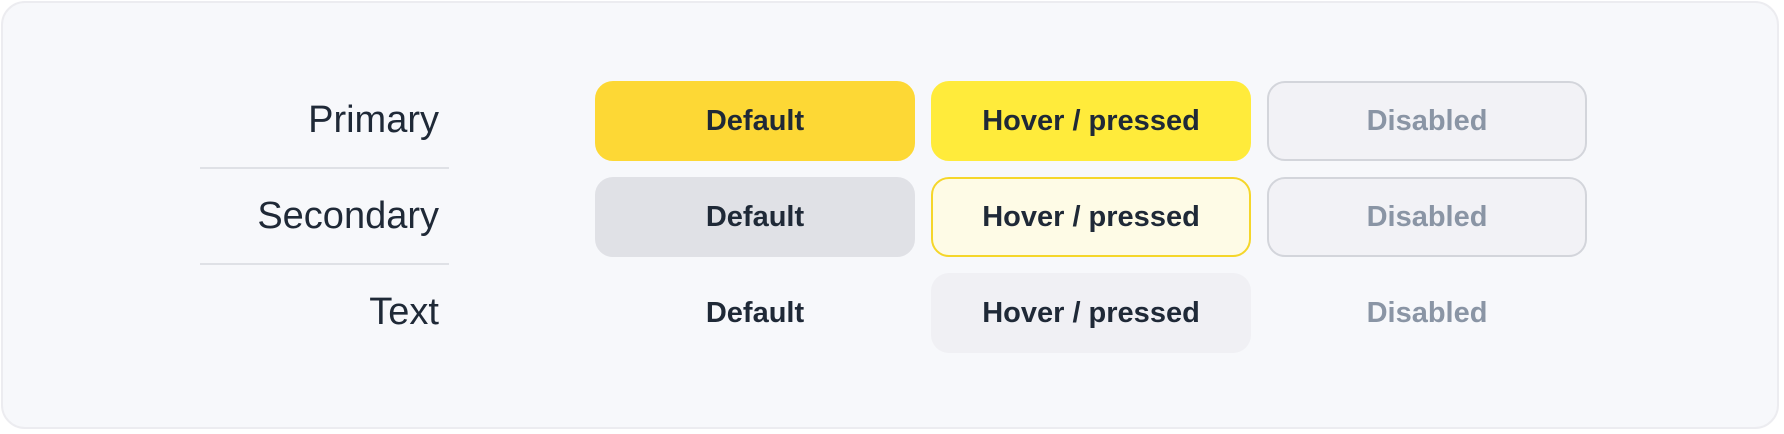  Describe the element at coordinates (1091, 121) in the screenshot. I see `primary-hover-button: Hover / pressed` at that location.